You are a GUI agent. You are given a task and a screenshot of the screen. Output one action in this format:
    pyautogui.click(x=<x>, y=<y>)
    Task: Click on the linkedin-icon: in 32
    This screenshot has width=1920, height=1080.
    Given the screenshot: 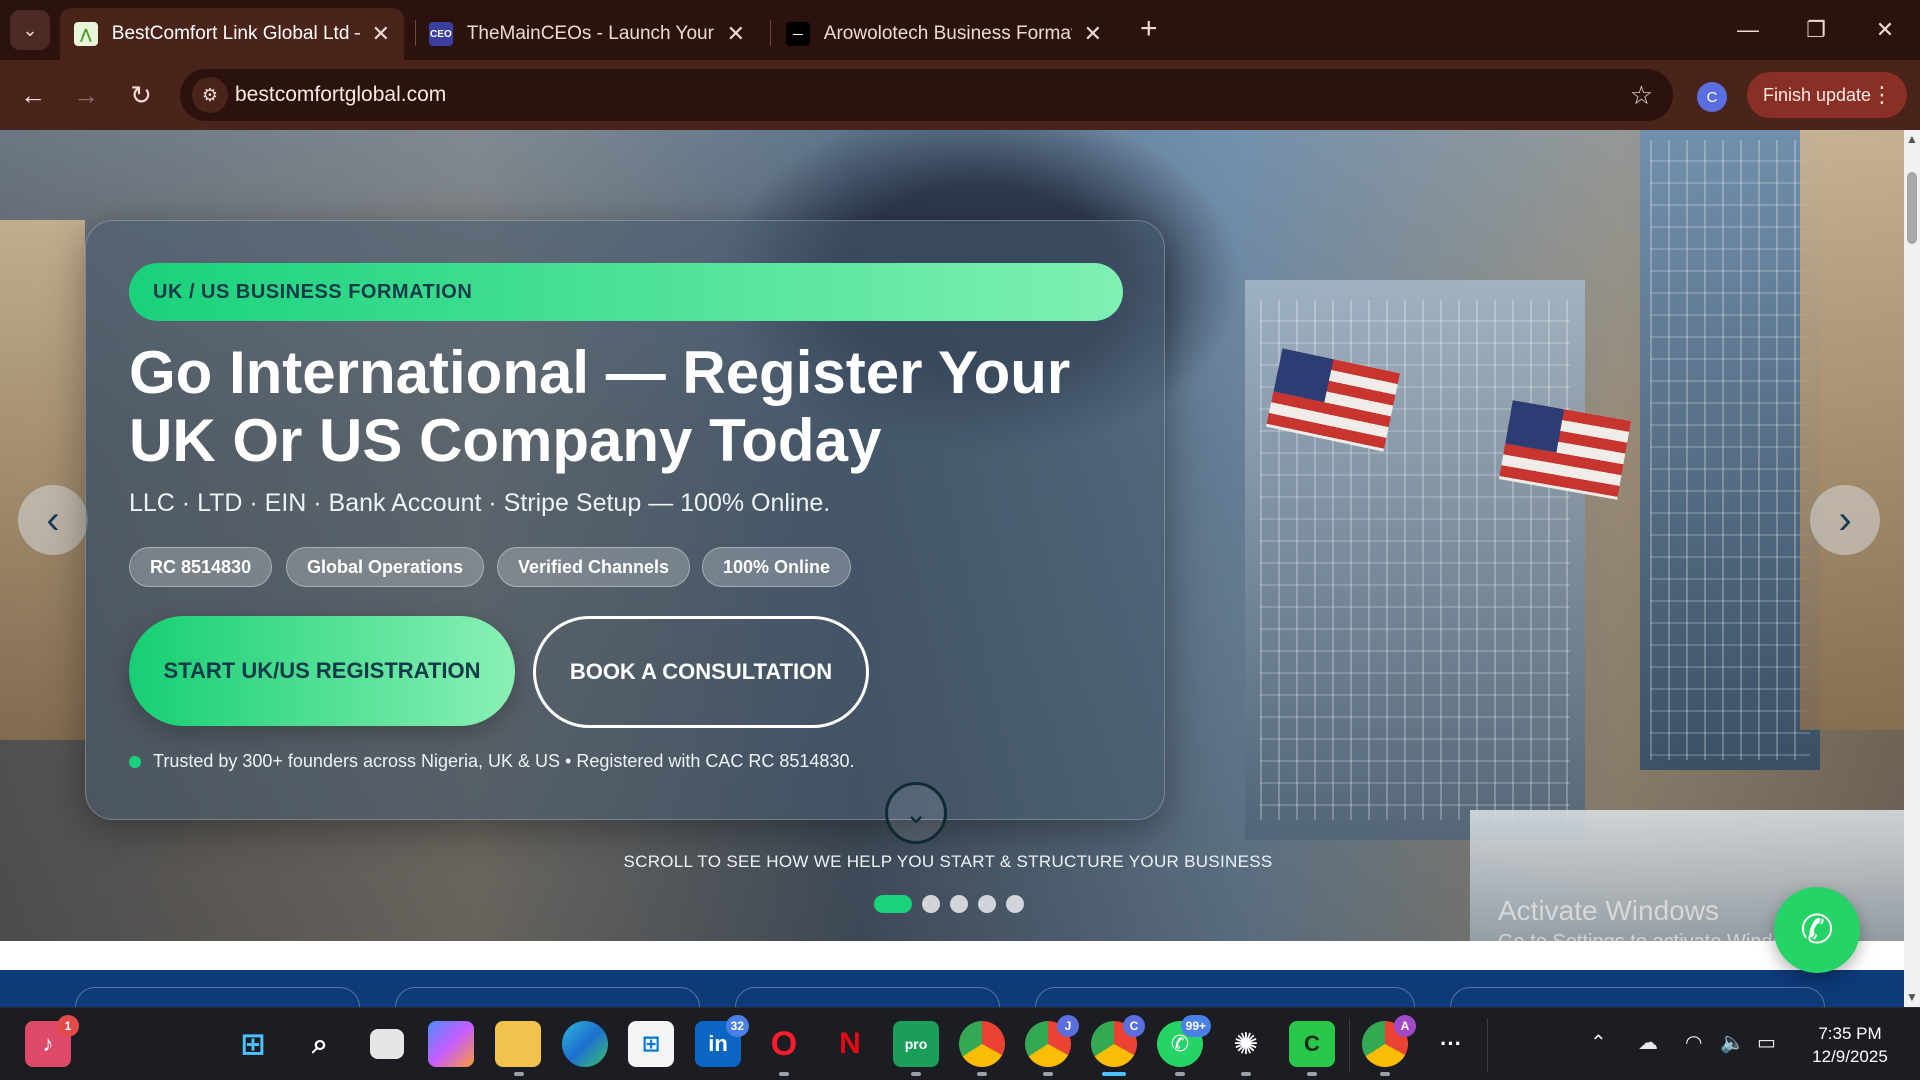 What is the action you would take?
    pyautogui.click(x=722, y=1041)
    